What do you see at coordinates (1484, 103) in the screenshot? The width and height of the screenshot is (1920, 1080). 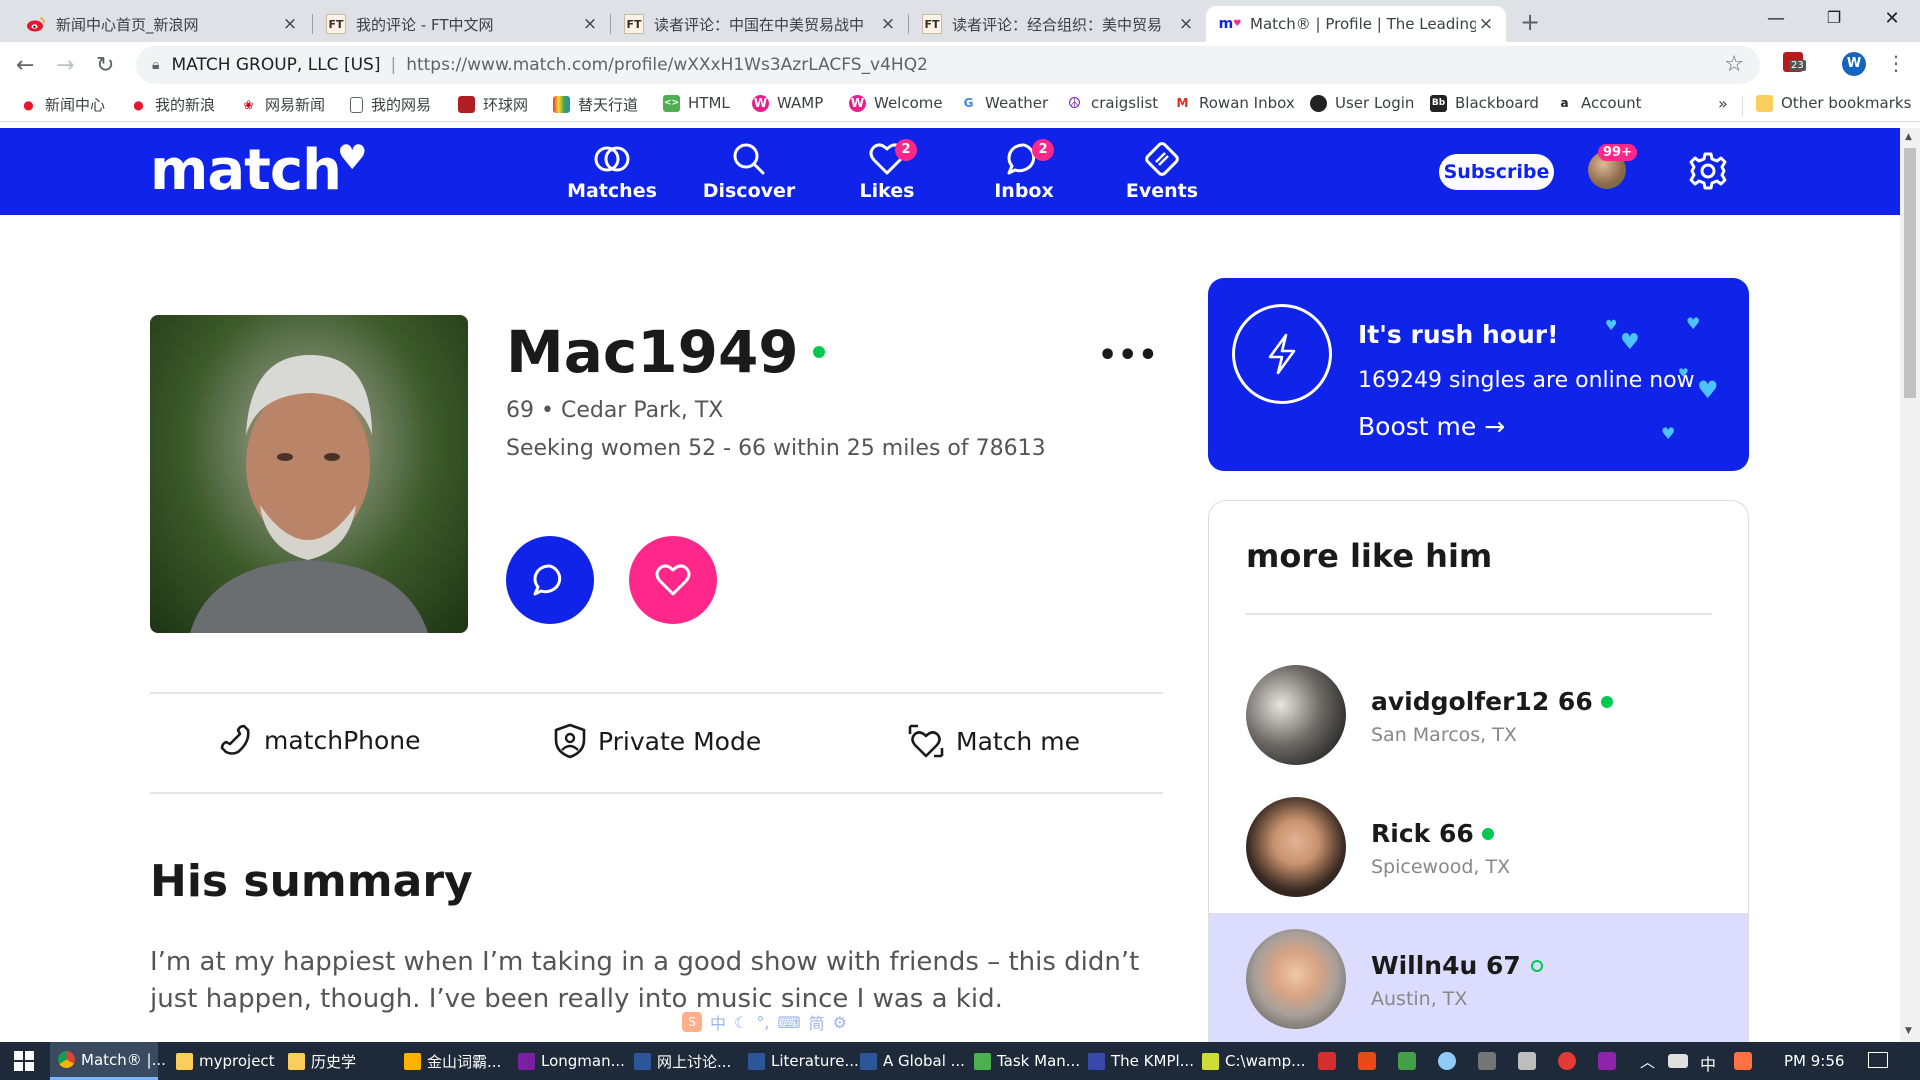 I see `bookmark-item: Bb Blackboard` at bounding box center [1484, 103].